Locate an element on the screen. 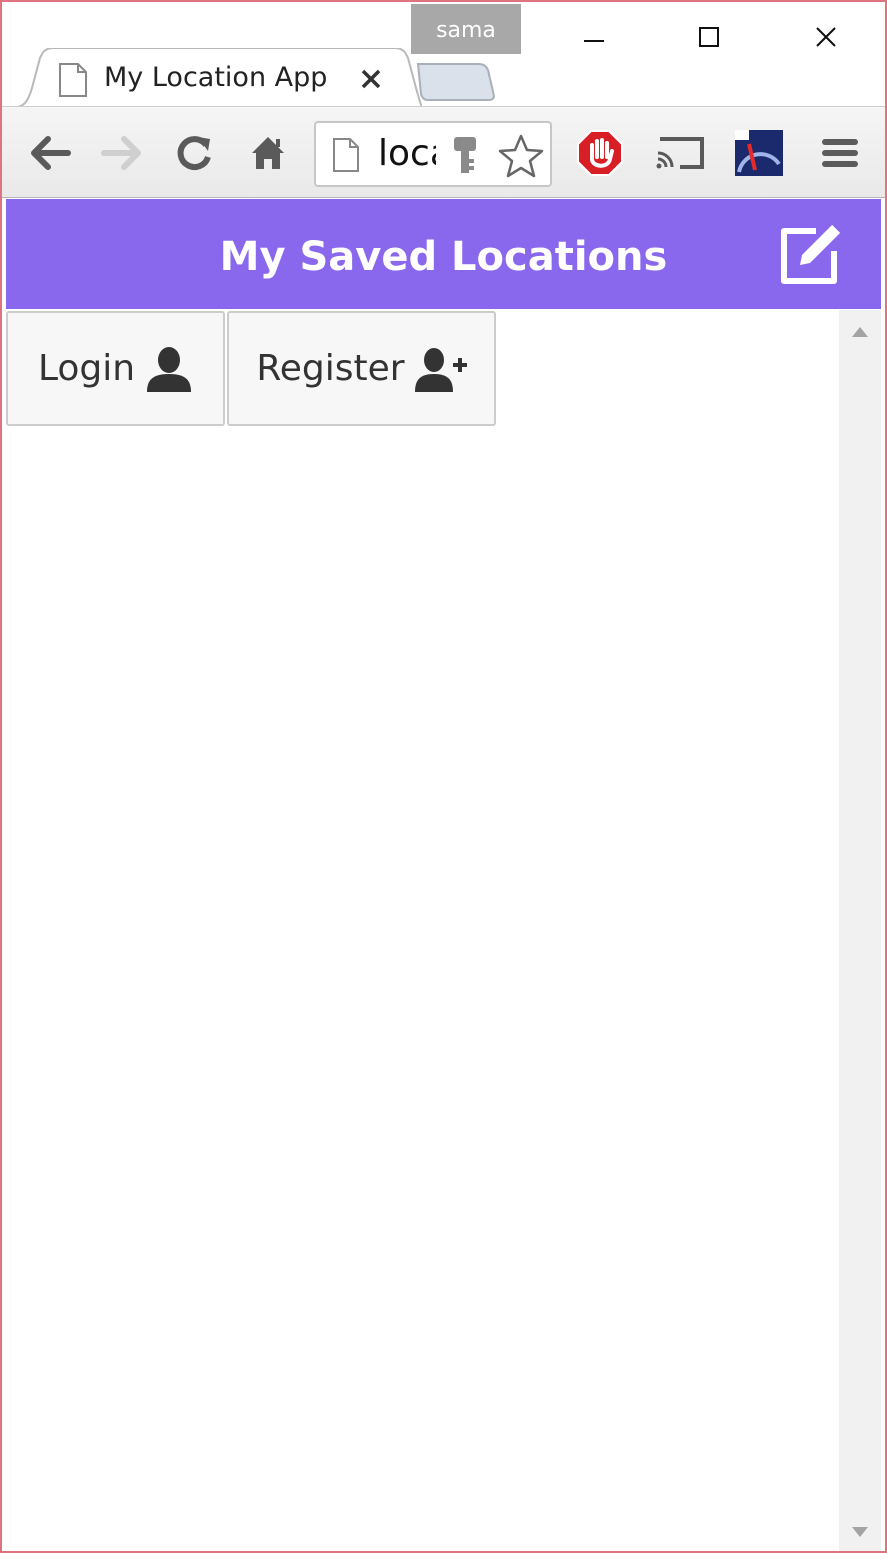  vertical-scrollbar is located at coordinates (860, 930).